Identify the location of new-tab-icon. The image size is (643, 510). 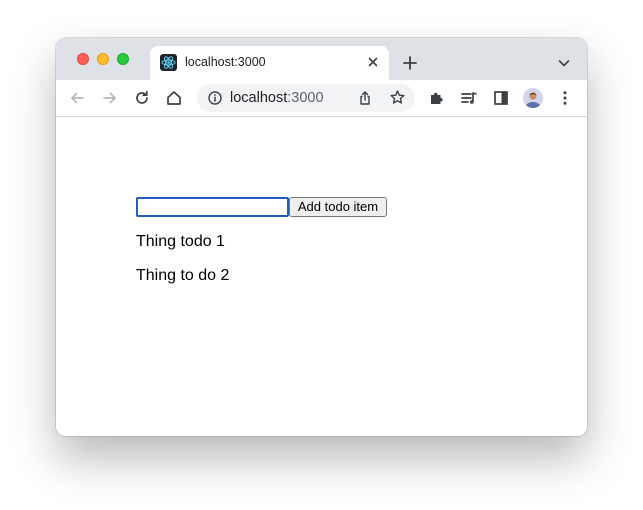
(410, 63).